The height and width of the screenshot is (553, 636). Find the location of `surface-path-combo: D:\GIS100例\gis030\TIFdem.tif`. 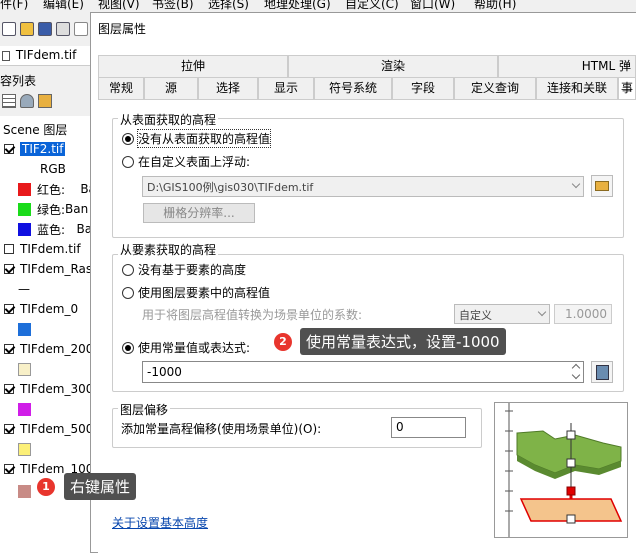

surface-path-combo: D:\GIS100例\gis030\TIFdem.tif is located at coordinates (363, 186).